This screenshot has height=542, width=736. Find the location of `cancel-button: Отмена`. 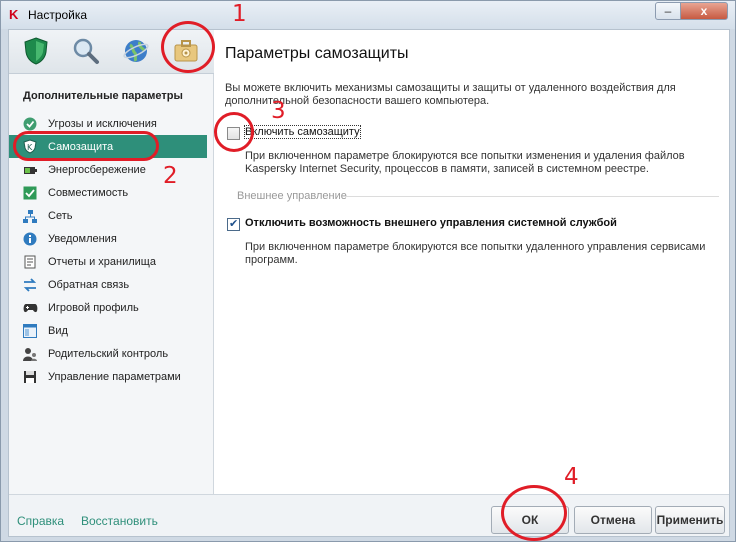

cancel-button: Отмена is located at coordinates (613, 520).